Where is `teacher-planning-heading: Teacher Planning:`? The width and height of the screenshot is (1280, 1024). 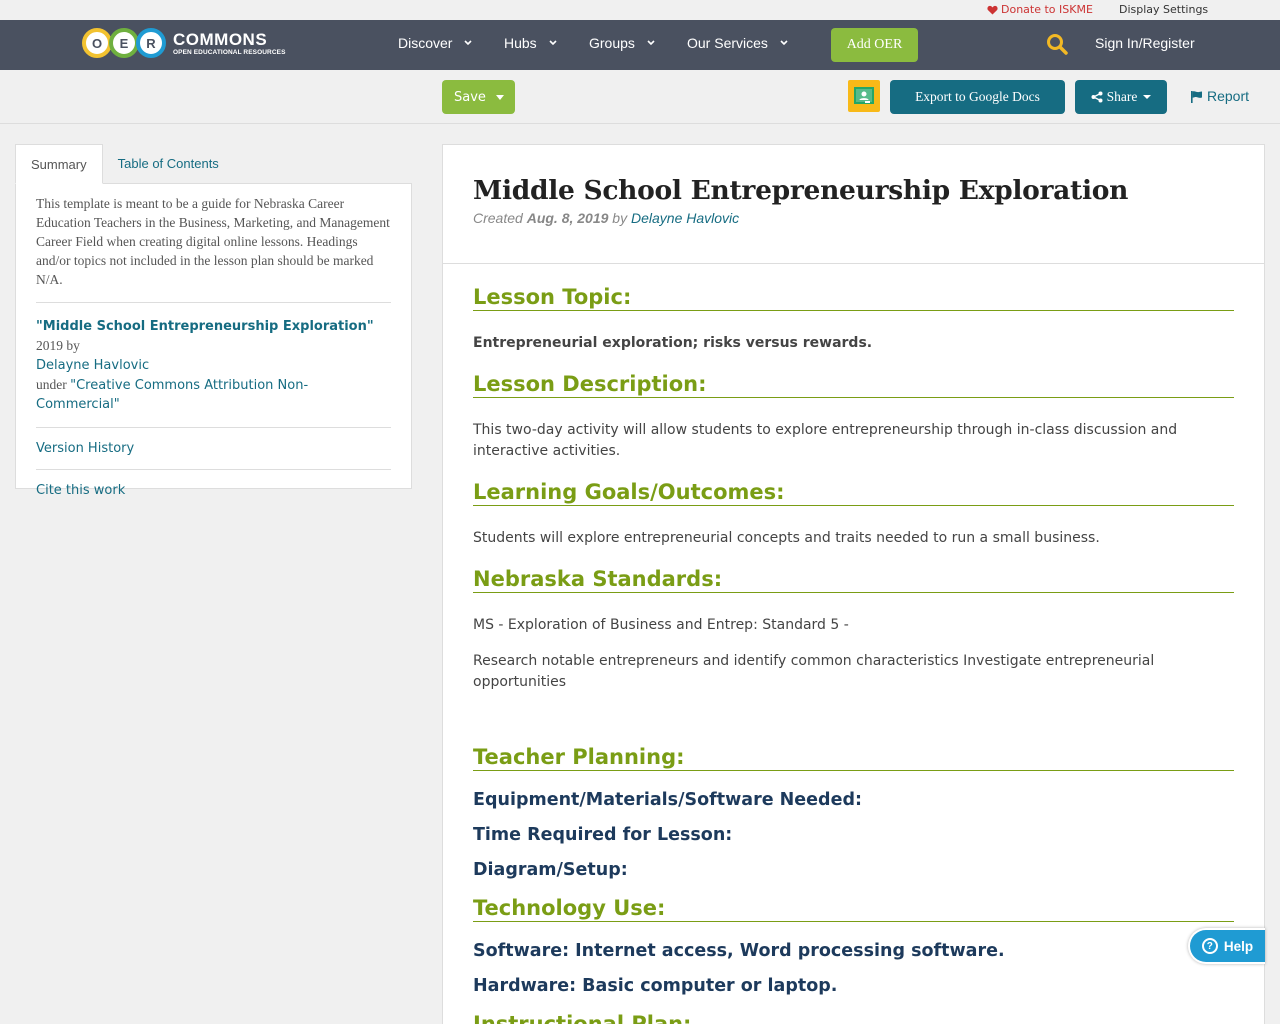
teacher-planning-heading: Teacher Planning: is located at coordinates (853, 757).